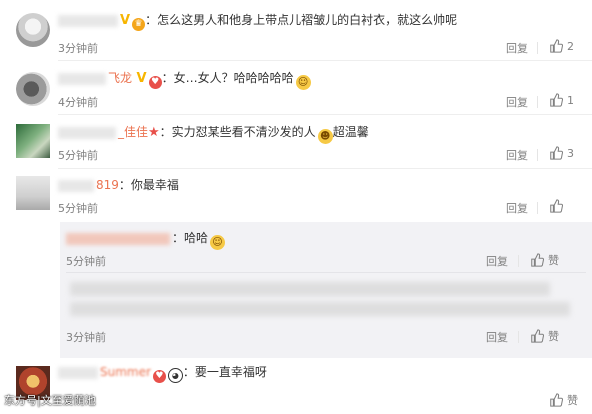 The width and height of the screenshot is (592, 414). I want to click on like-button: 1, so click(561, 100).